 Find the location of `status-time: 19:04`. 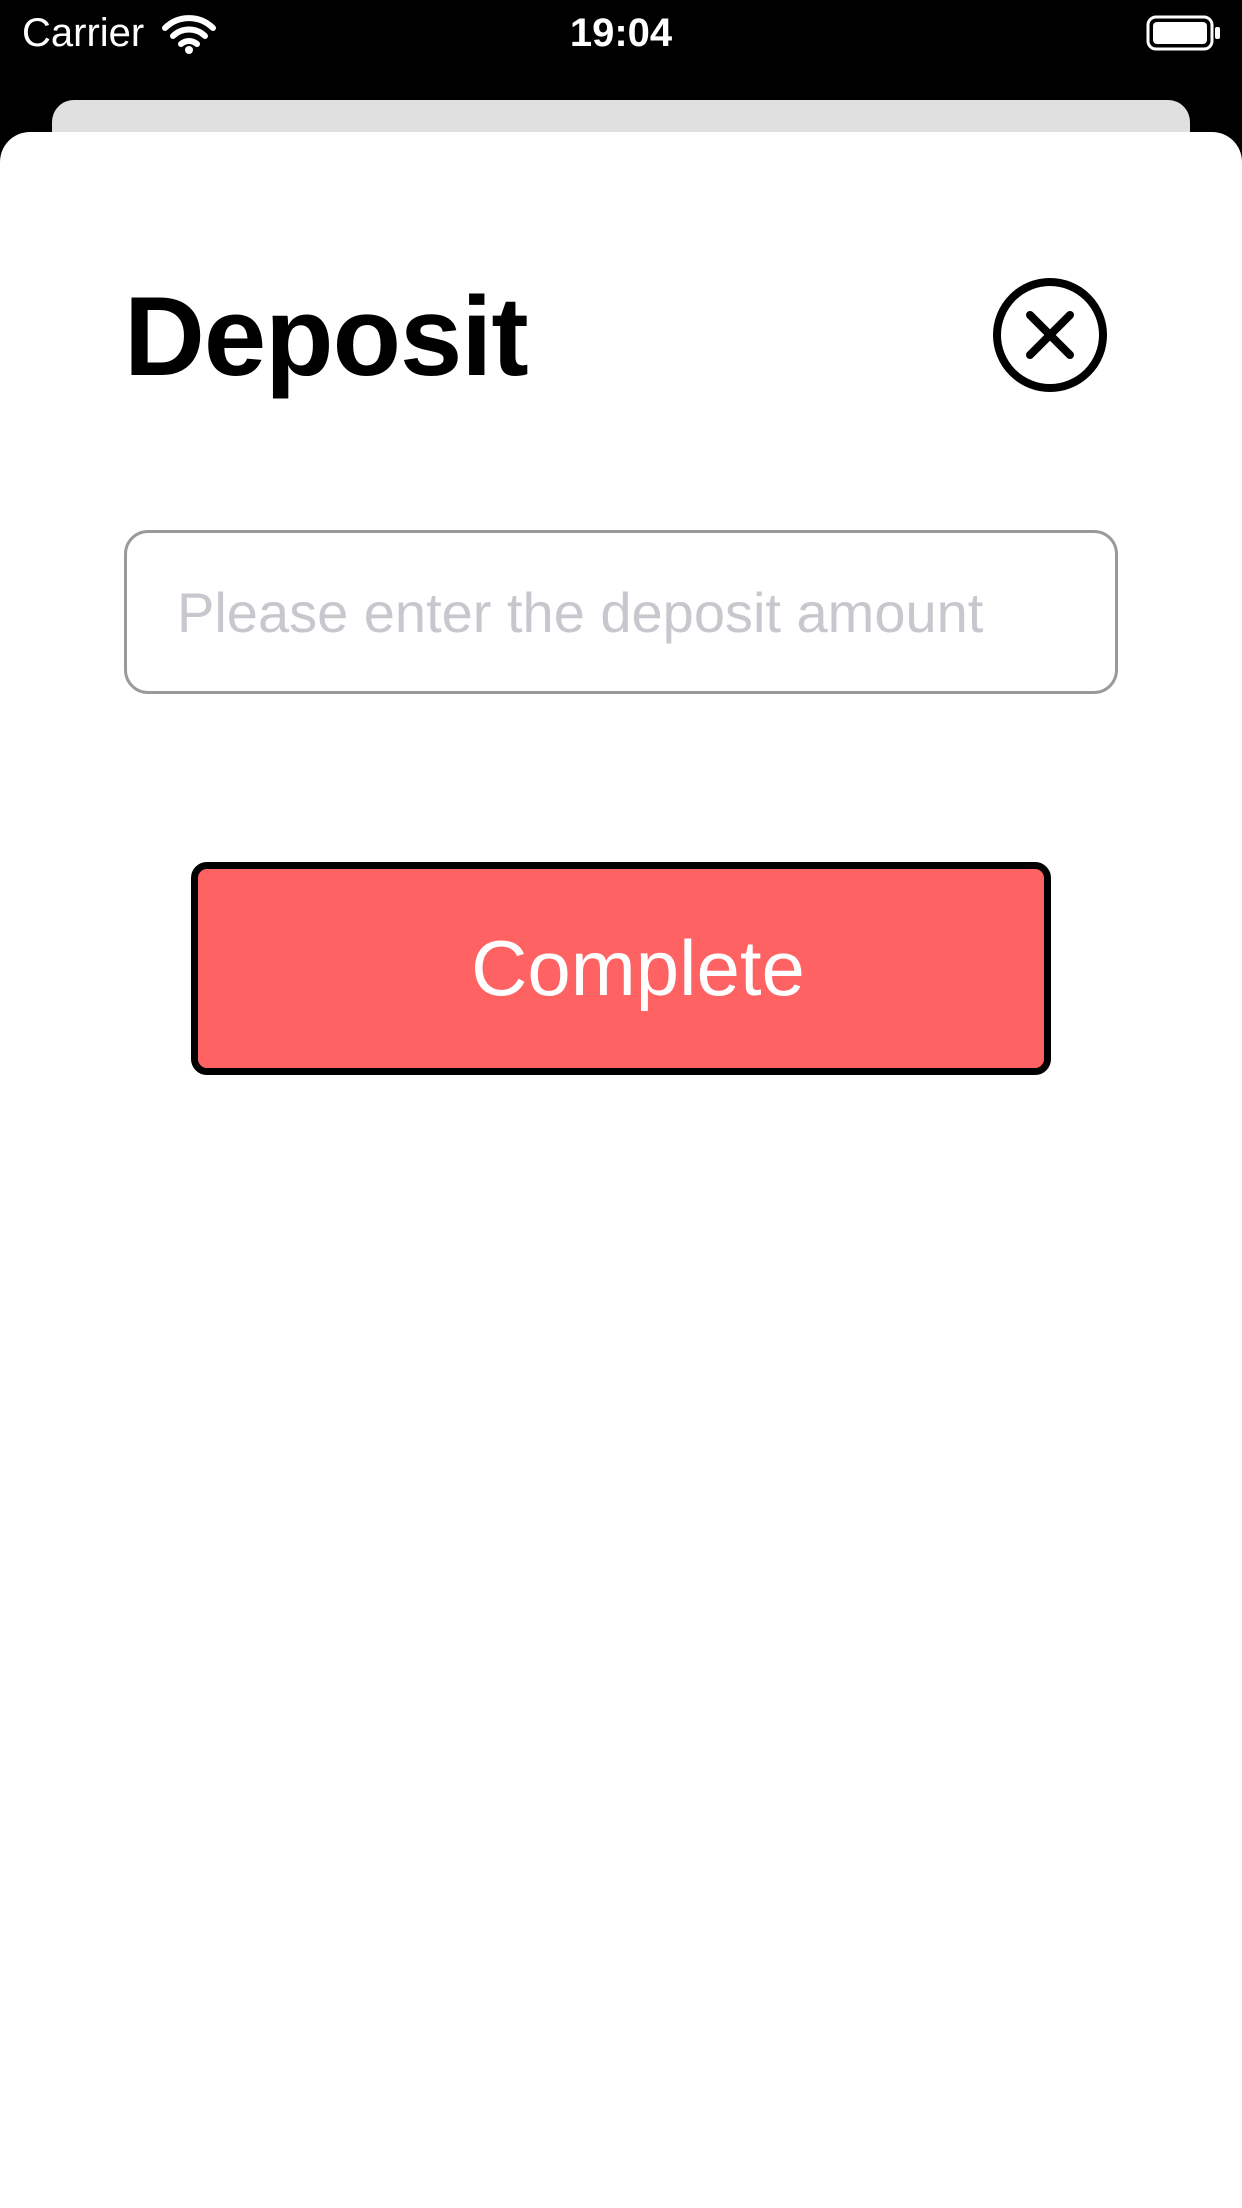

status-time: 19:04 is located at coordinates (621, 33).